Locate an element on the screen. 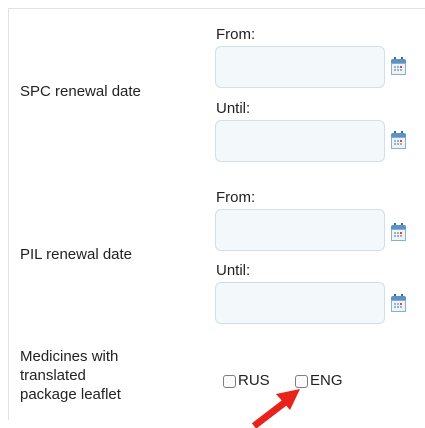 The height and width of the screenshot is (428, 425). medicines-label-line-1: Medicines with is located at coordinates (69, 356).